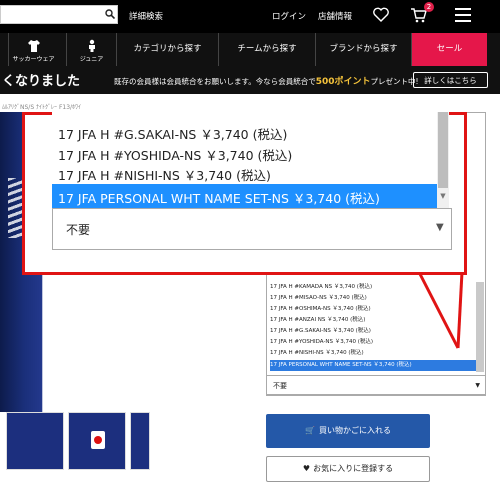 This screenshot has width=500, height=500. What do you see at coordinates (381, 15) in the screenshot?
I see `favorites-heart-icon` at bounding box center [381, 15].